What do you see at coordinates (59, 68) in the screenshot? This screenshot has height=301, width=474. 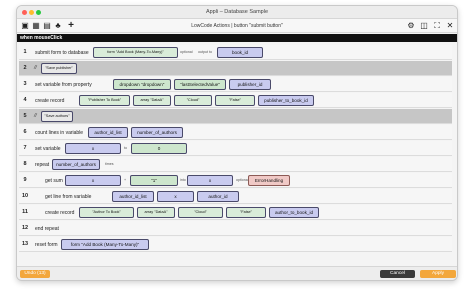 I see `comment-text: "Save publisher"` at bounding box center [59, 68].